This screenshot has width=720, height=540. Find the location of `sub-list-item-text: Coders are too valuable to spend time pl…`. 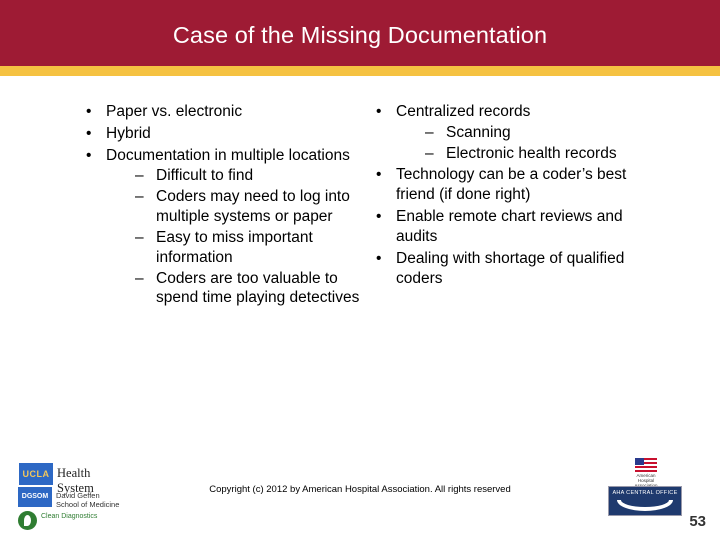

sub-list-item-text: Coders are too valuable to spend time pl… is located at coordinates (258, 288).